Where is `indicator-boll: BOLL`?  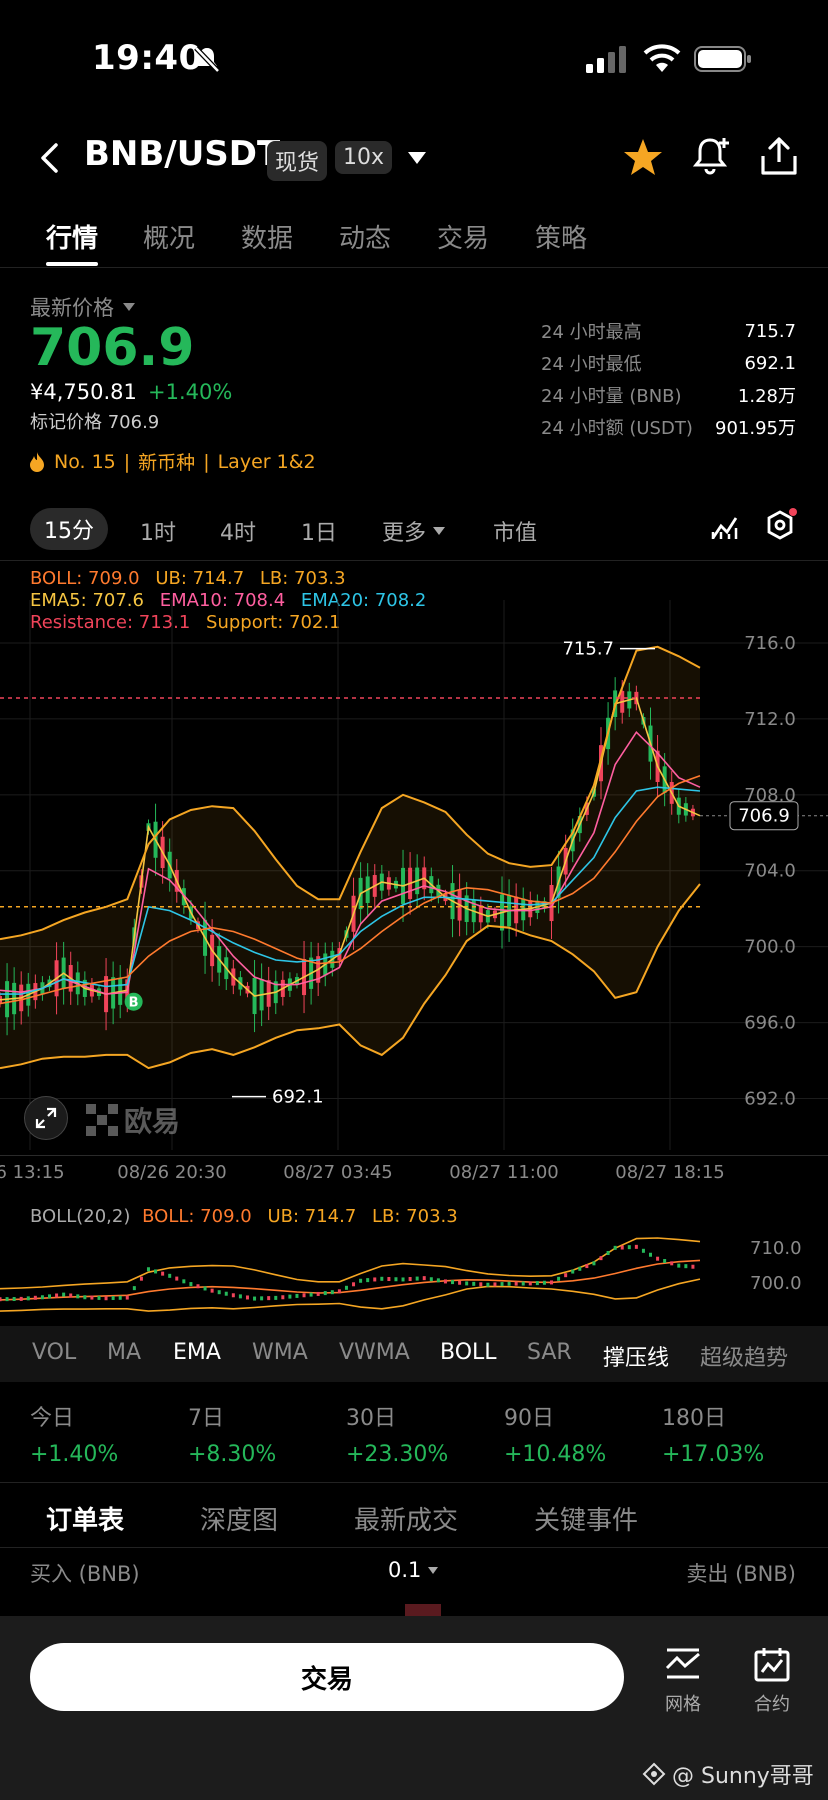 indicator-boll: BOLL is located at coordinates (468, 1352).